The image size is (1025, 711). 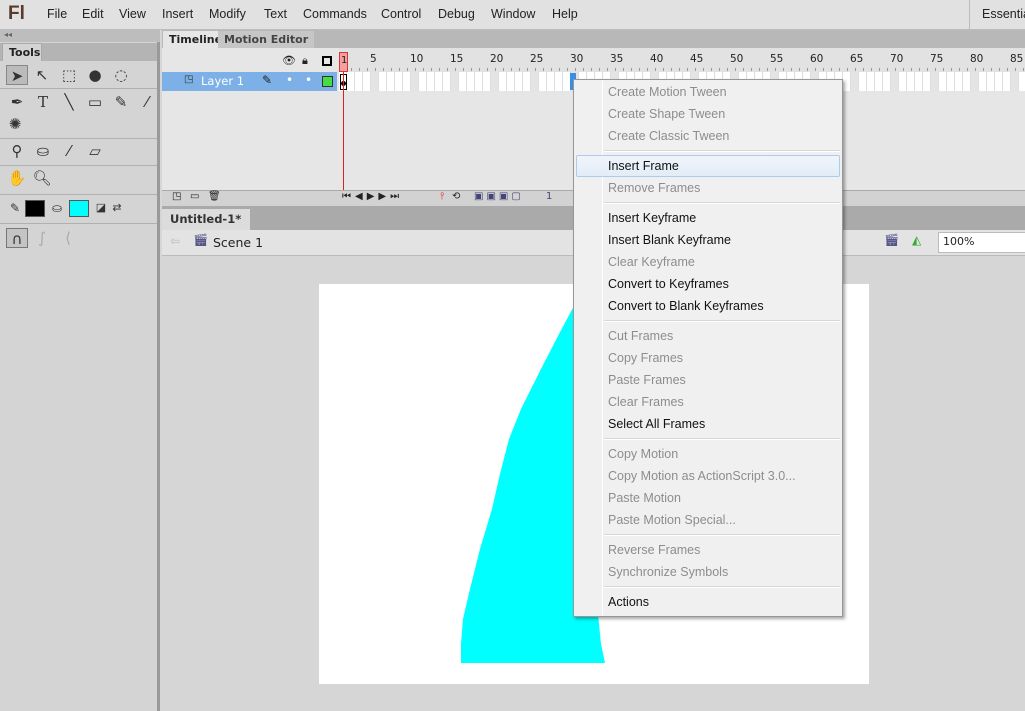 What do you see at coordinates (997, 15) in the screenshot?
I see `workspace-switcher: Essentials` at bounding box center [997, 15].